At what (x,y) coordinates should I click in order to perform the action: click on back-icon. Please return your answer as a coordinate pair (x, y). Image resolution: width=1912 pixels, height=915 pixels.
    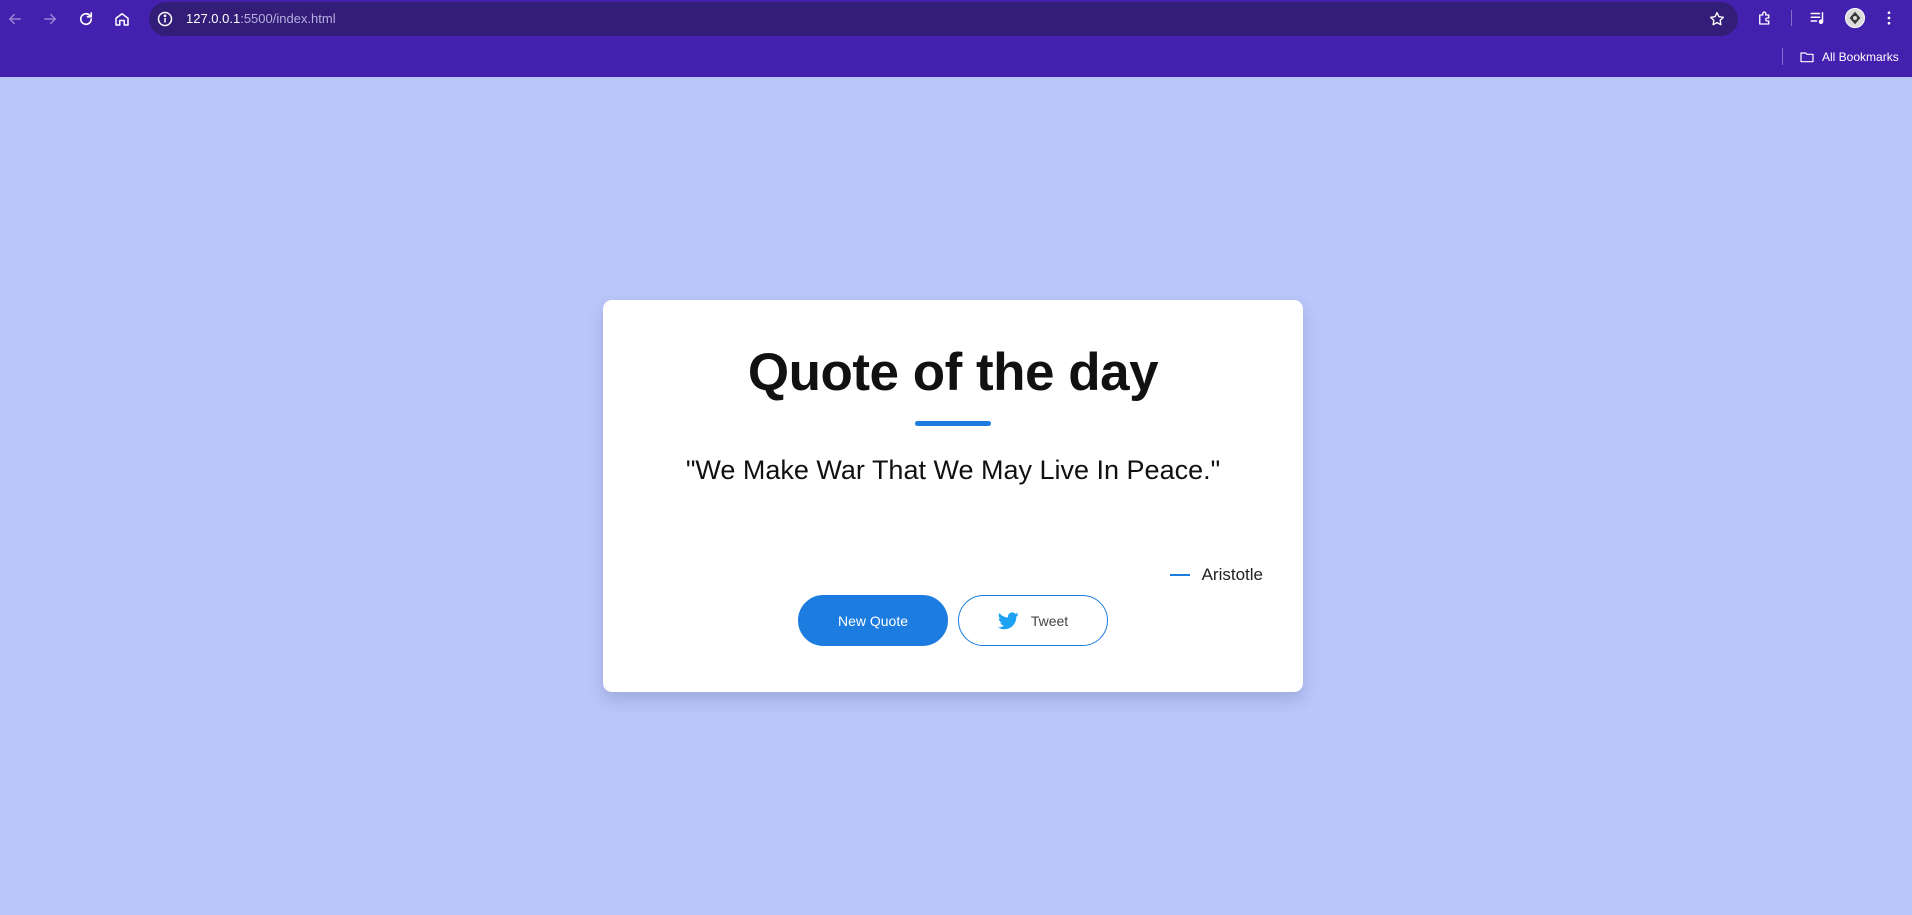
    Looking at the image, I should click on (15, 19).